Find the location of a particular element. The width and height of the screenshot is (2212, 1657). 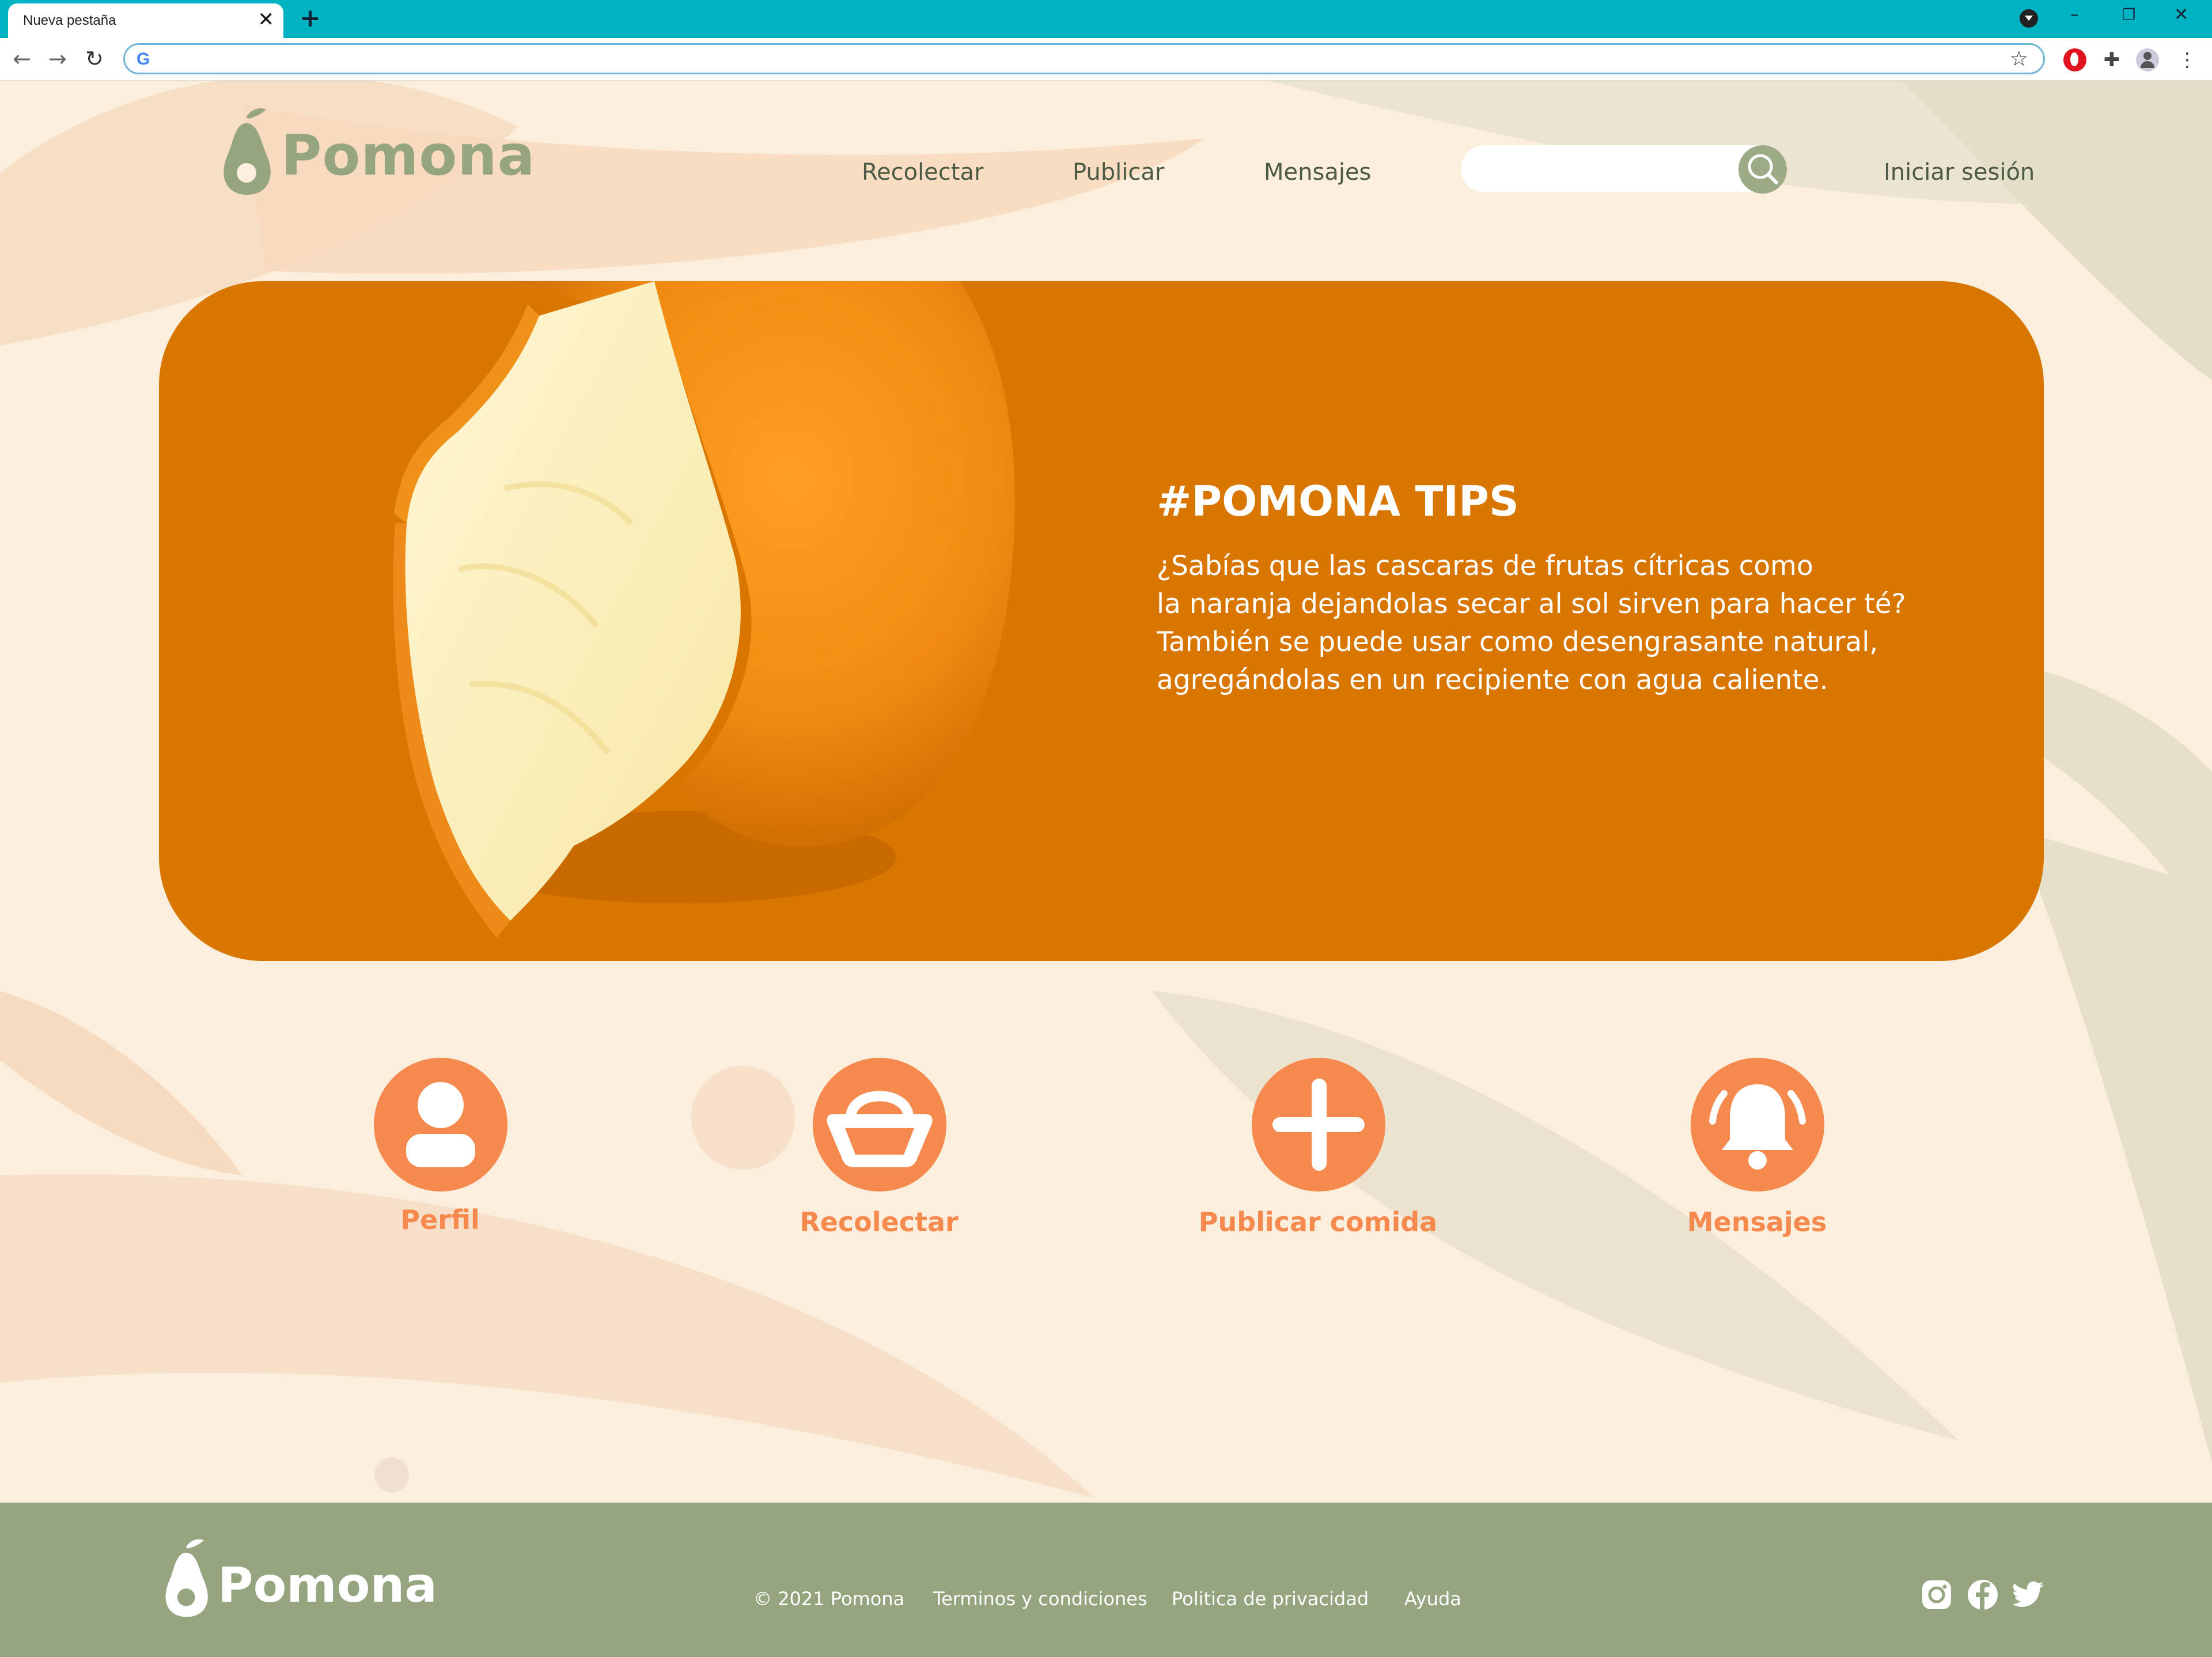

footer-copyright: © 2021 Pomona is located at coordinates (829, 1599).